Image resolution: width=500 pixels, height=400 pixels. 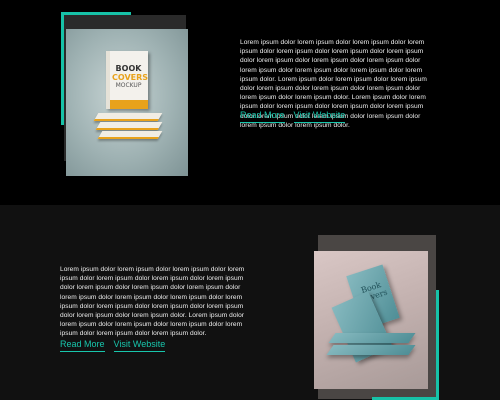 I want to click on book-mockup-image: BOOK COVERS MOCKUP, so click(x=127, y=102).